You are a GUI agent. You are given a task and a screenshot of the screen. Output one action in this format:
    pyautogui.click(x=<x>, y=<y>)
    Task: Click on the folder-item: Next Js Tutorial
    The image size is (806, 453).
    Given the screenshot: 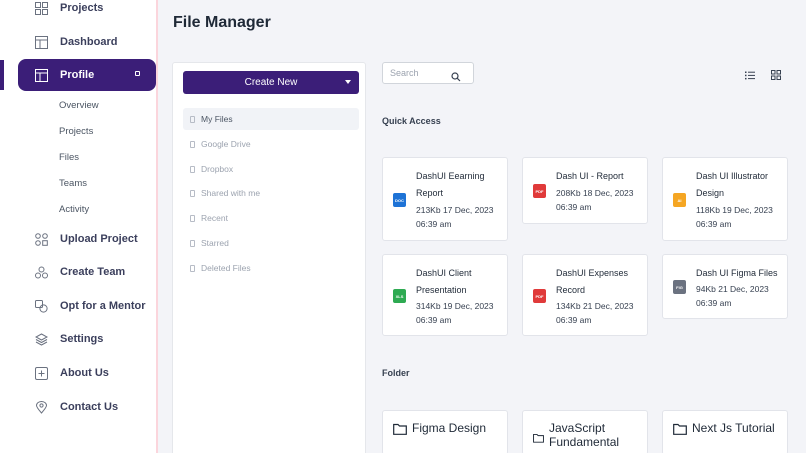 What is the action you would take?
    pyautogui.click(x=725, y=431)
    